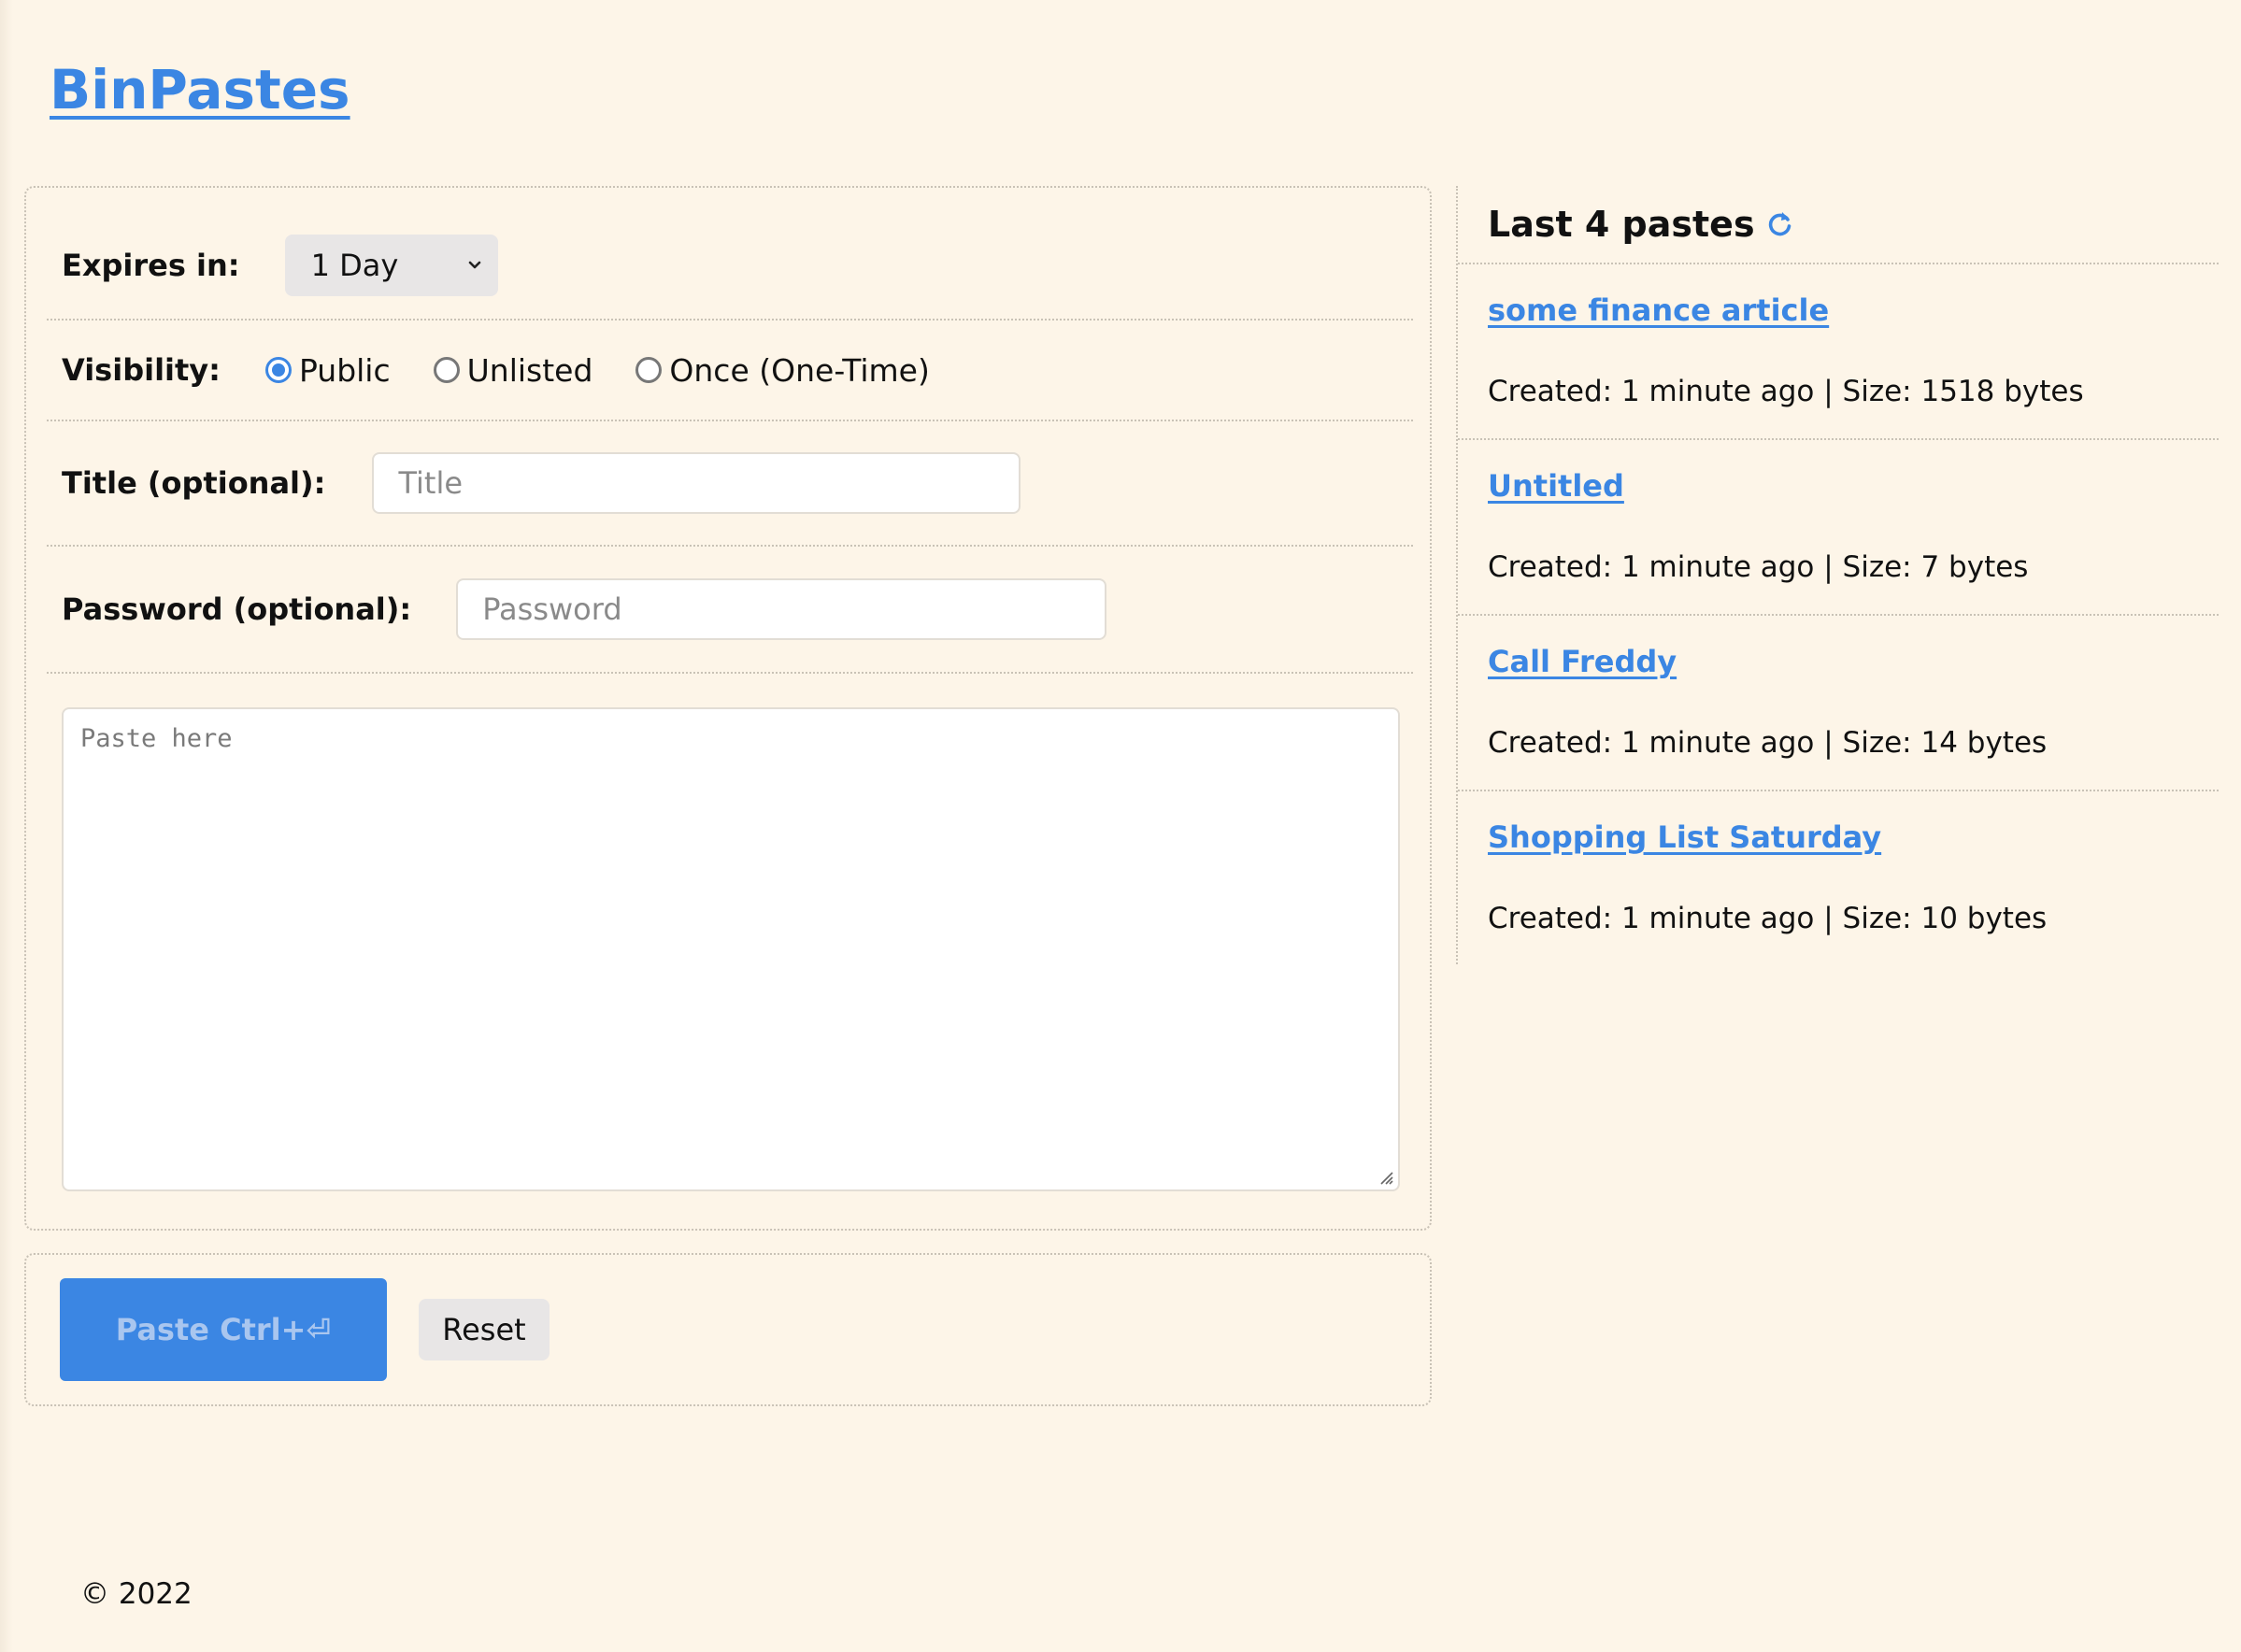 Image resolution: width=2241 pixels, height=1652 pixels. I want to click on site-title-link: BinPastes, so click(200, 90).